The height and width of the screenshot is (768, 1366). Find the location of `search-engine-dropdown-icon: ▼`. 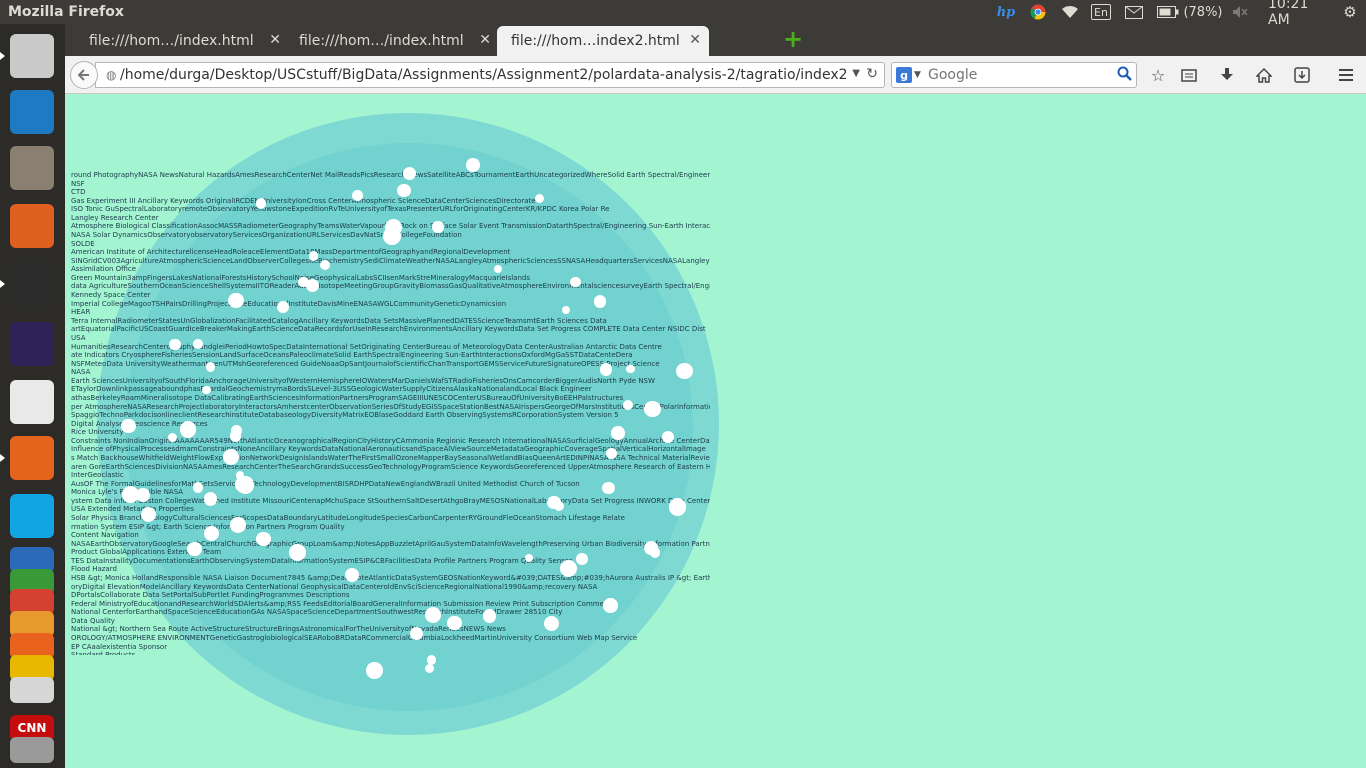

search-engine-dropdown-icon: ▼ is located at coordinates (917, 75).